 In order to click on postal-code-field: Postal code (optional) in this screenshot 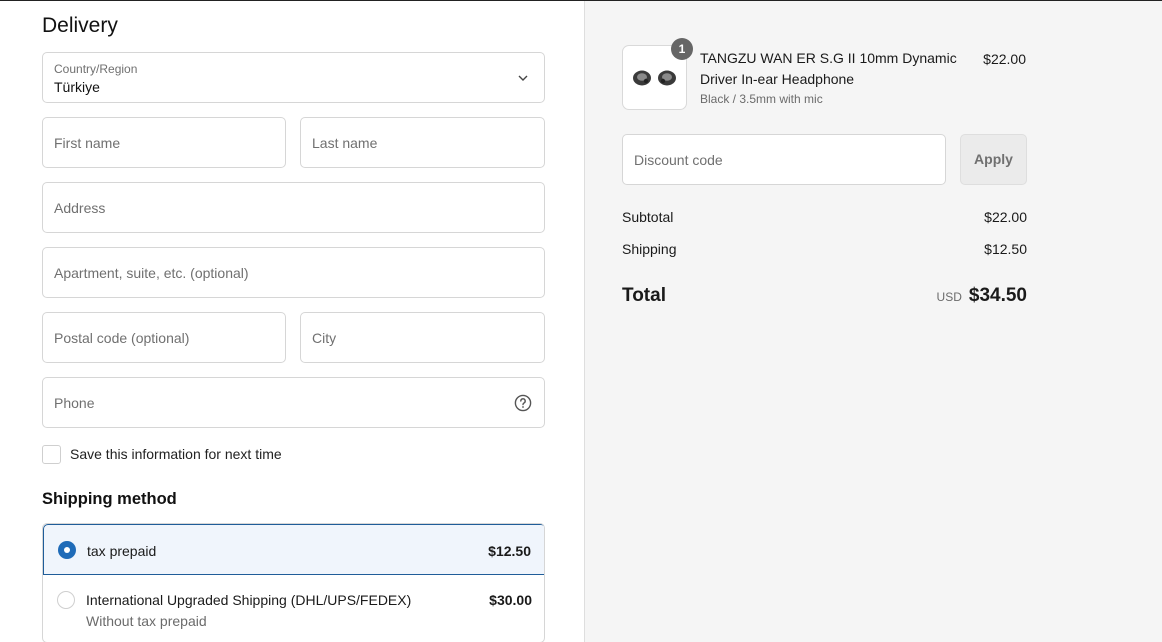, I will do `click(164, 337)`.